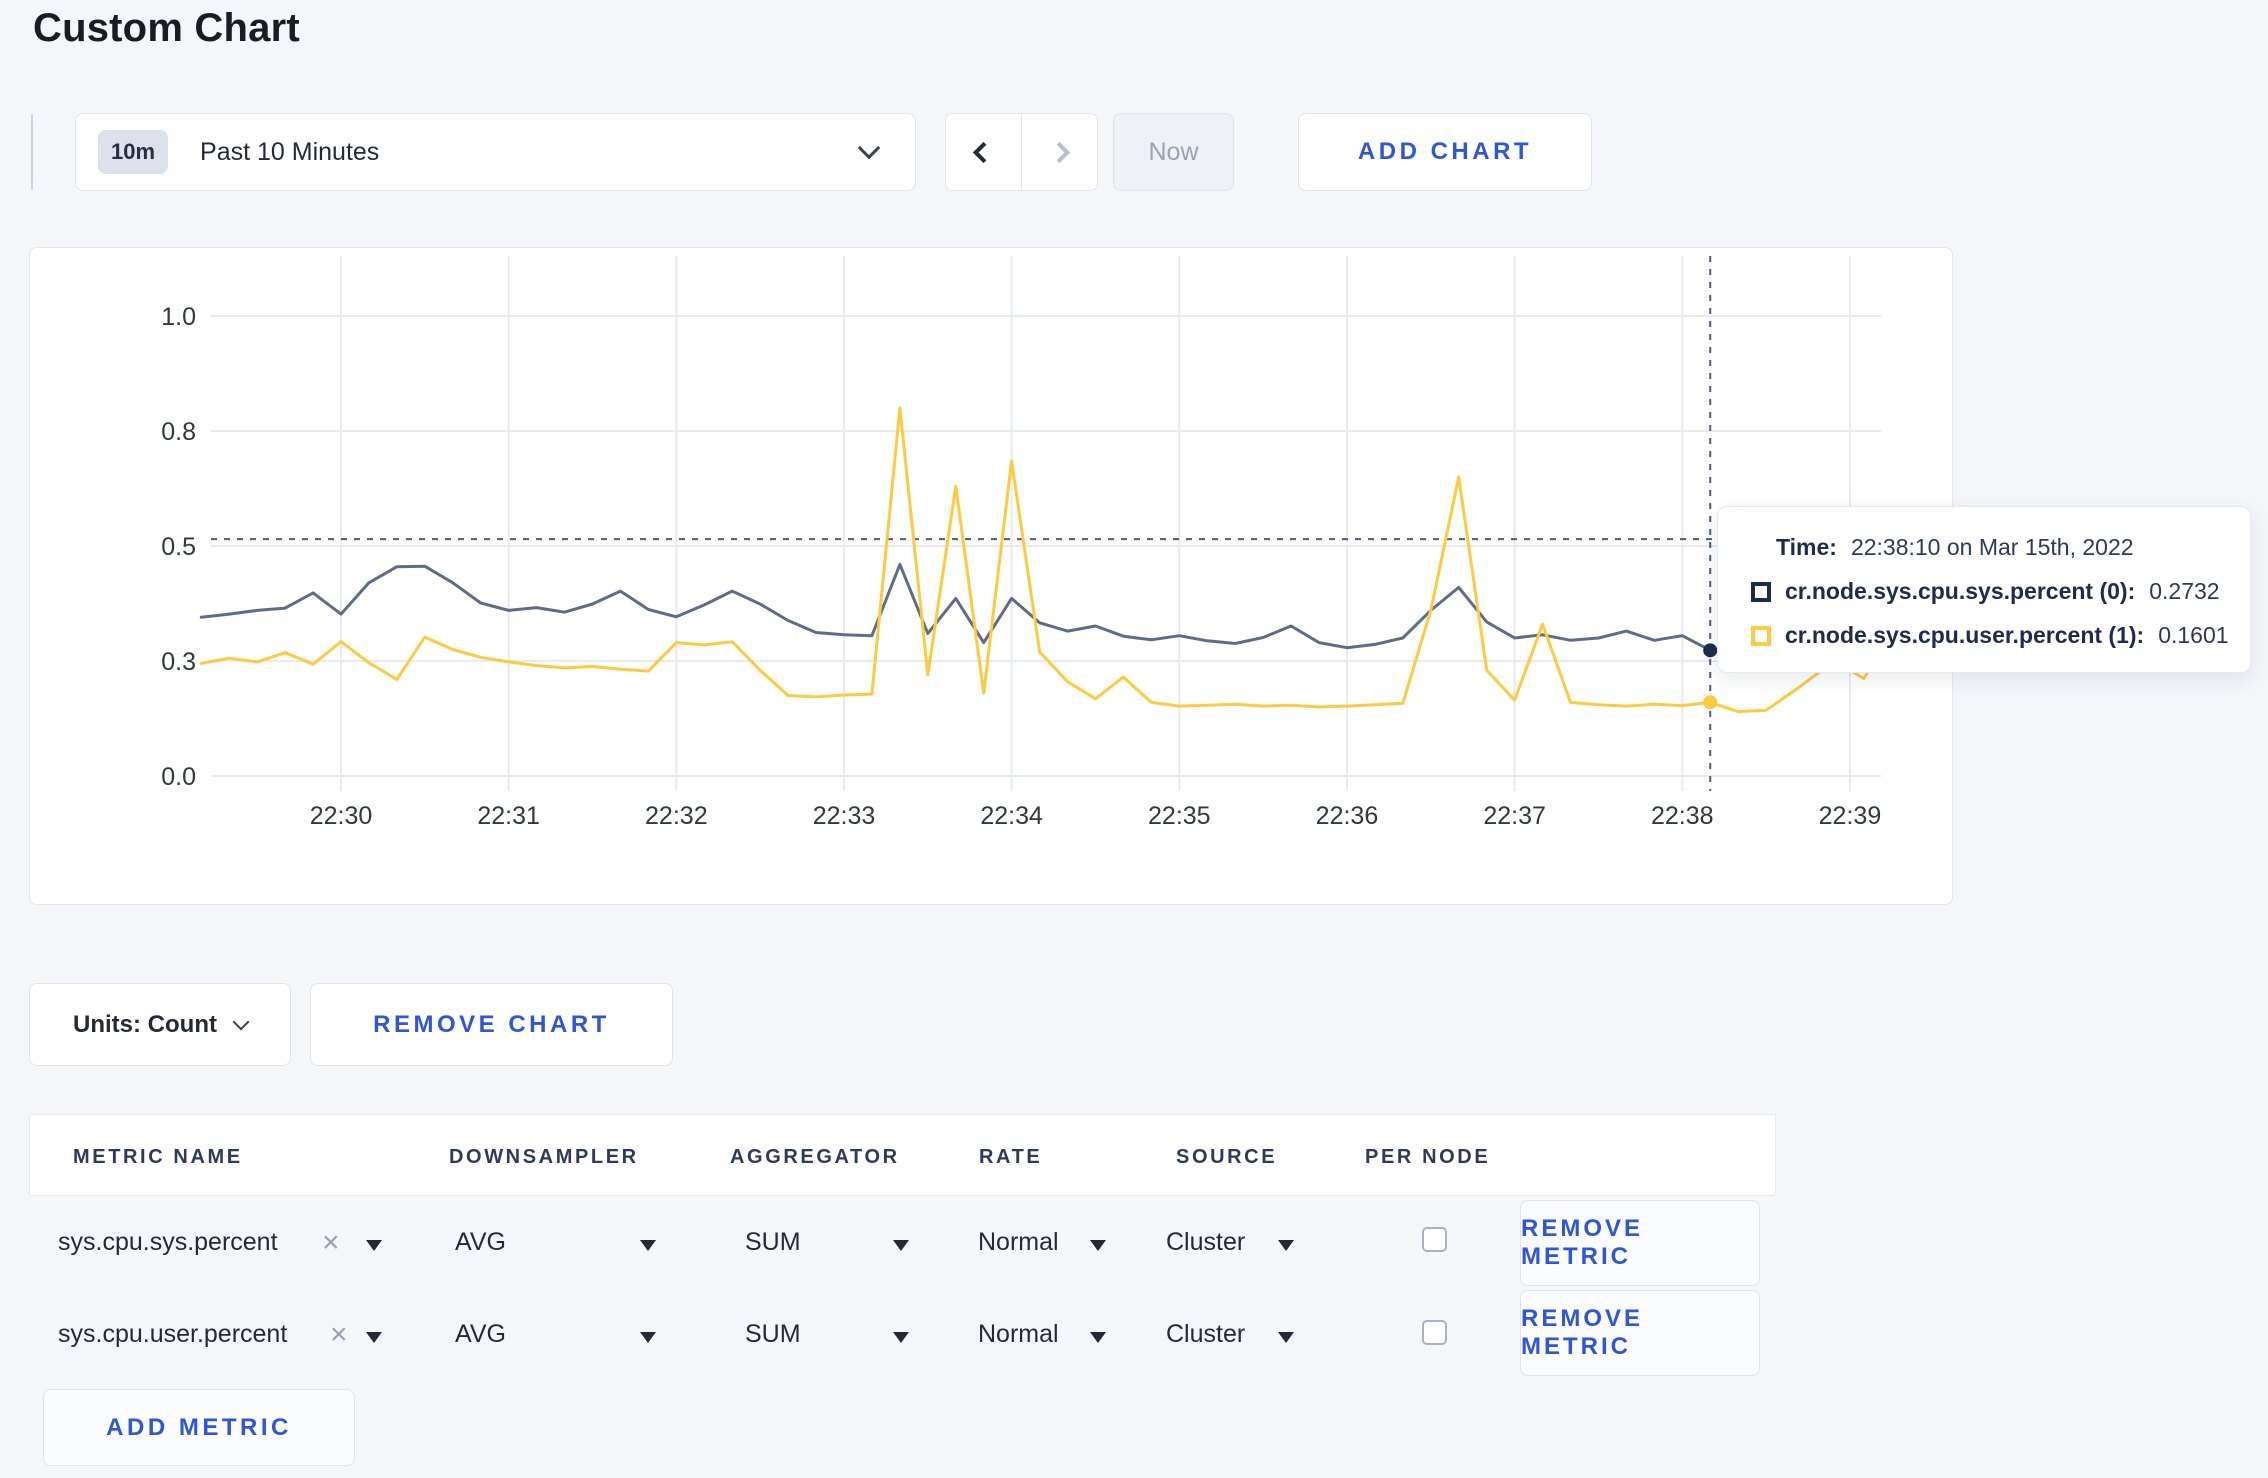  Describe the element at coordinates (676, 816) in the screenshot. I see `x-tick-label: 22:32` at that location.